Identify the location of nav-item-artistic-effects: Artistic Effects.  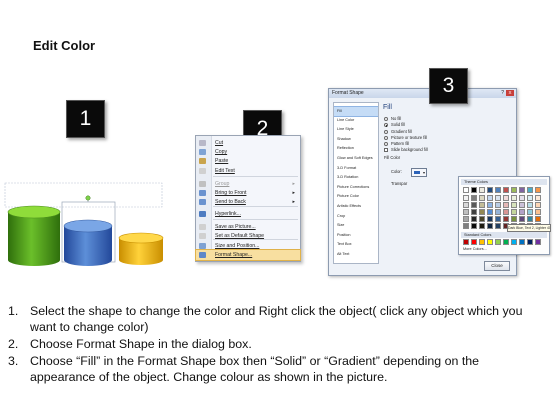
(356, 206).